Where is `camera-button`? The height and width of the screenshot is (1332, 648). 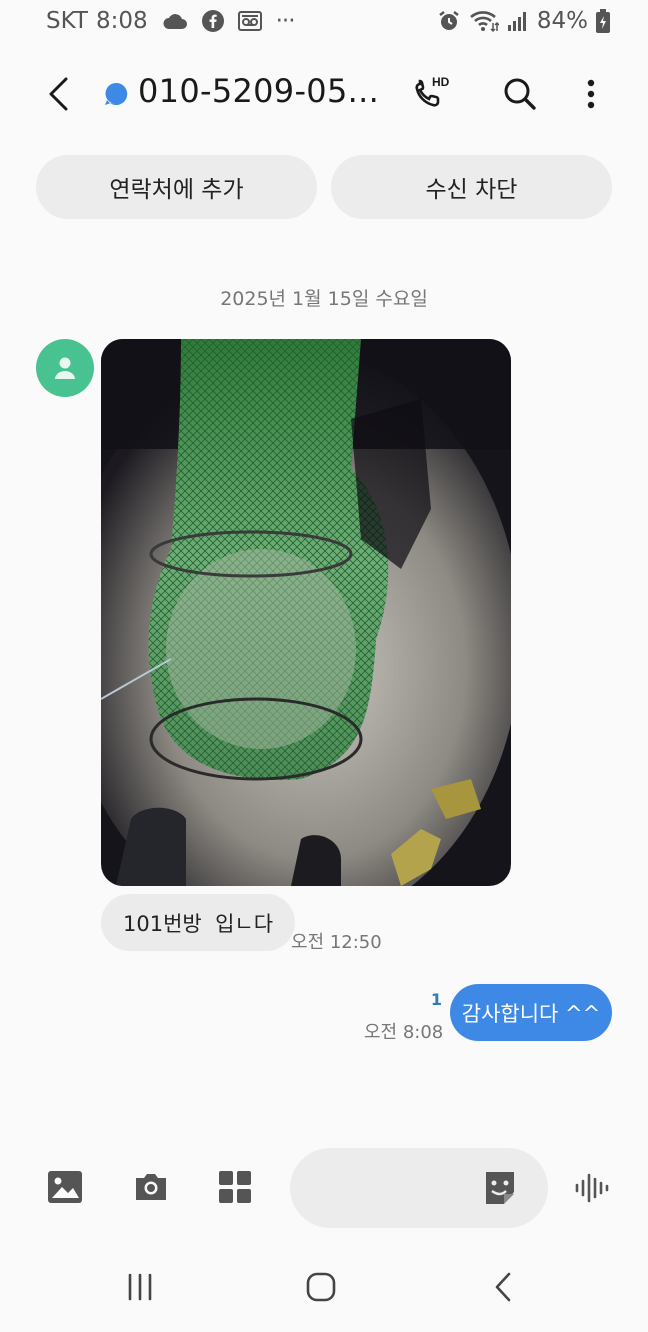
camera-button is located at coordinates (151, 1187).